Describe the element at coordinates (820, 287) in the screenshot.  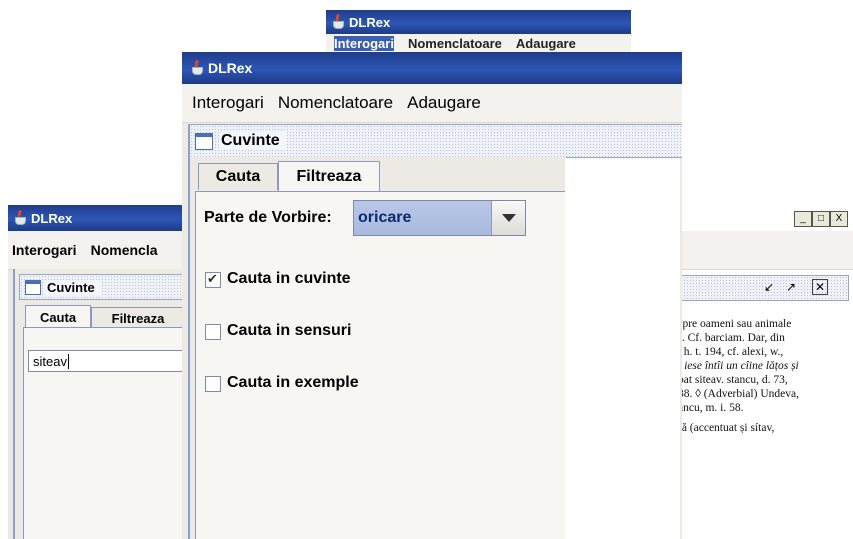
I see `frame-close-icon: ✕` at that location.